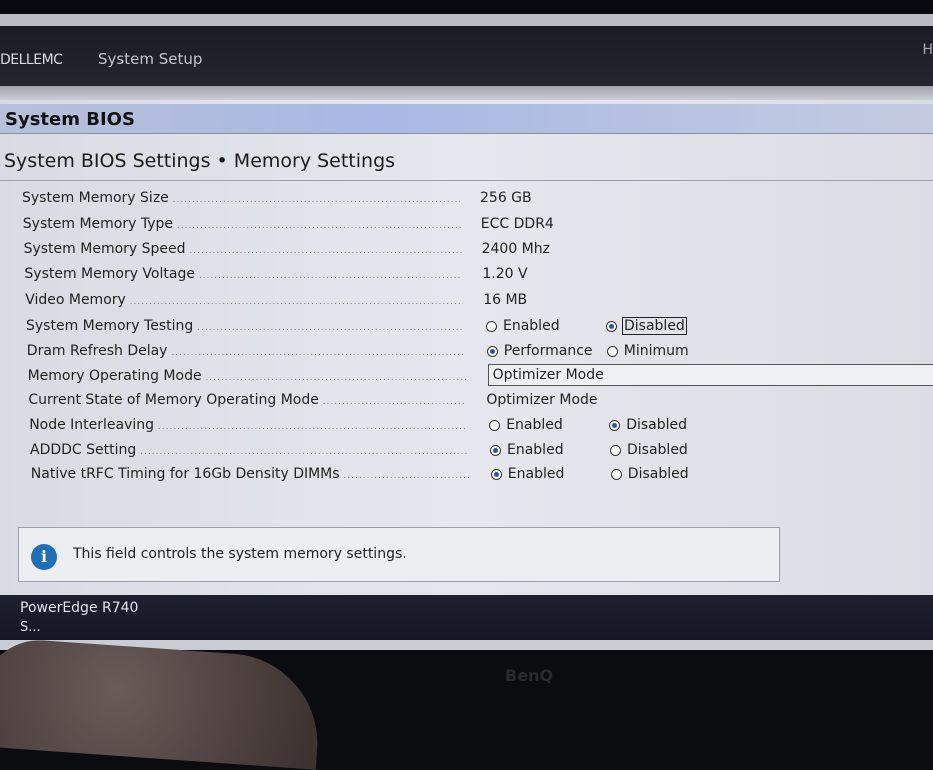 Image resolution: width=933 pixels, height=770 pixels. I want to click on setting-row: System Memory Testing Enabled Disabled, so click(476, 327).